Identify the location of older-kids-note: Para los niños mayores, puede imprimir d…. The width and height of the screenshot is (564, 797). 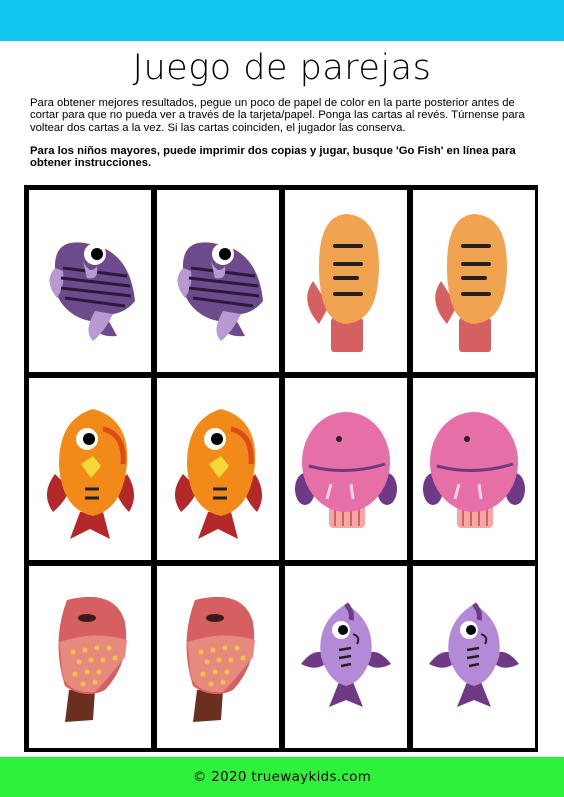
(273, 157).